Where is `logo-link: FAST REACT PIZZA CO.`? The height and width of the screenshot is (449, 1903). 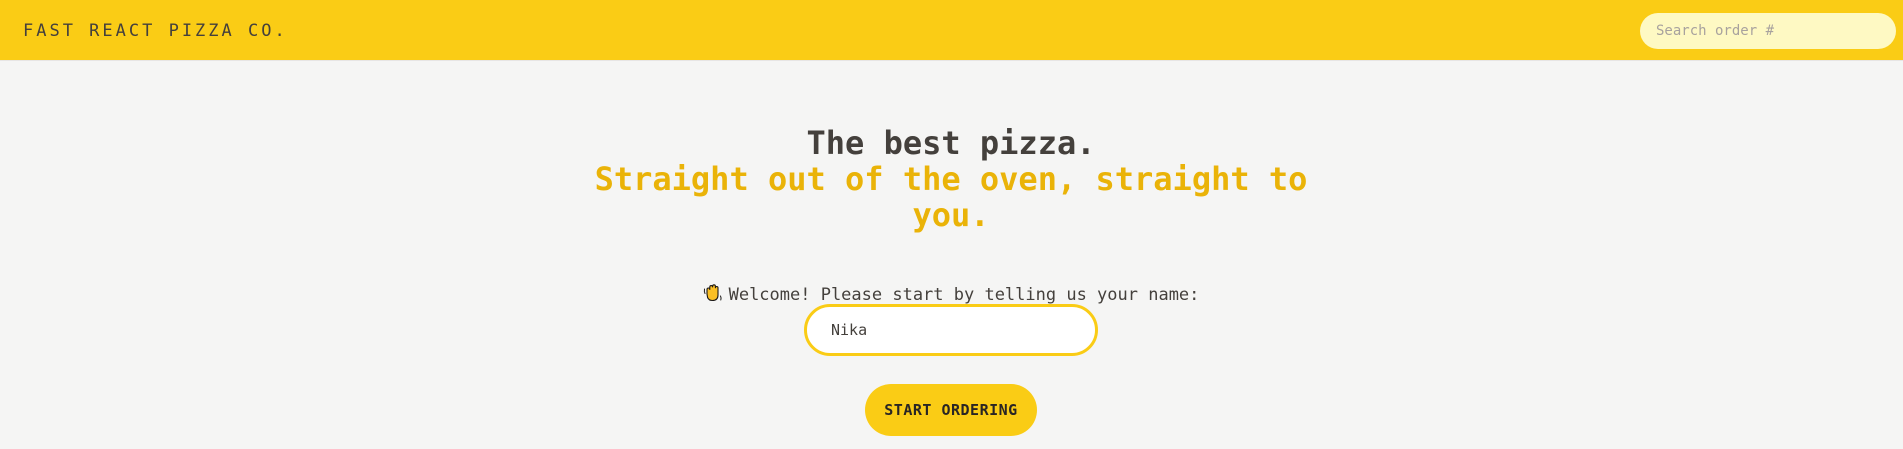
logo-link: FAST REACT PIZZA CO. is located at coordinates (155, 31).